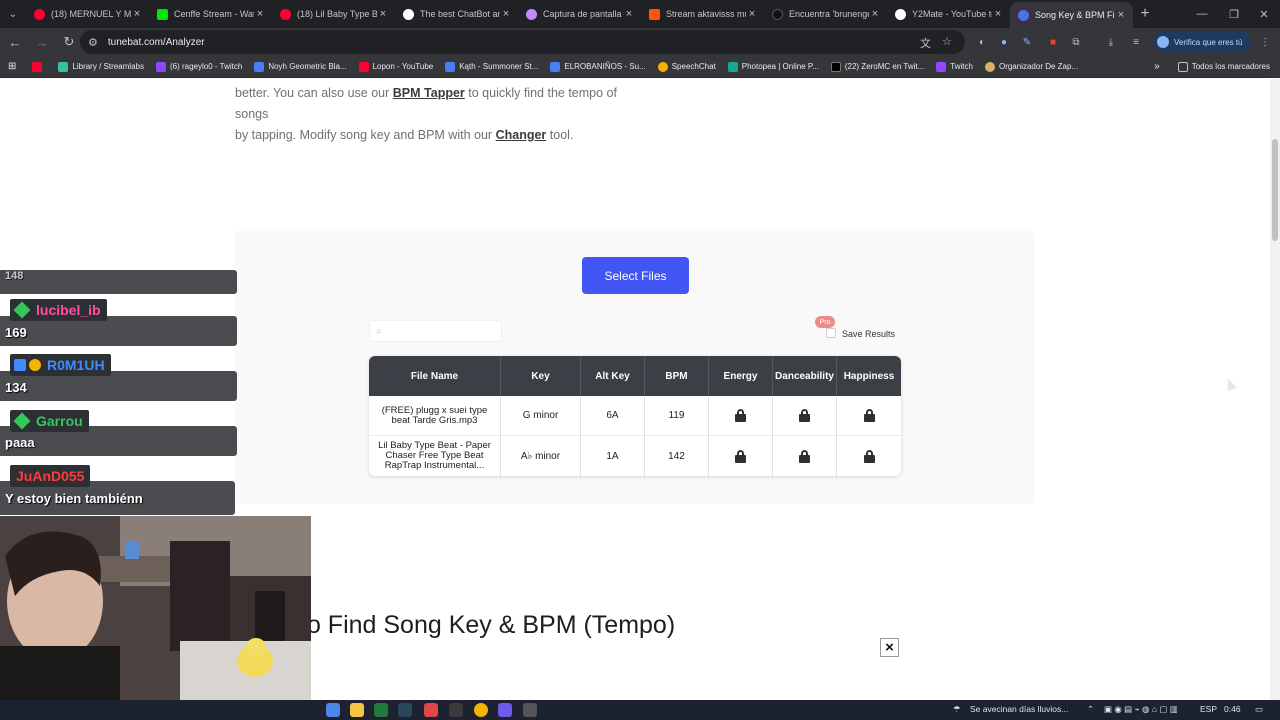  I want to click on tunebat-icon, so click(1023, 15).